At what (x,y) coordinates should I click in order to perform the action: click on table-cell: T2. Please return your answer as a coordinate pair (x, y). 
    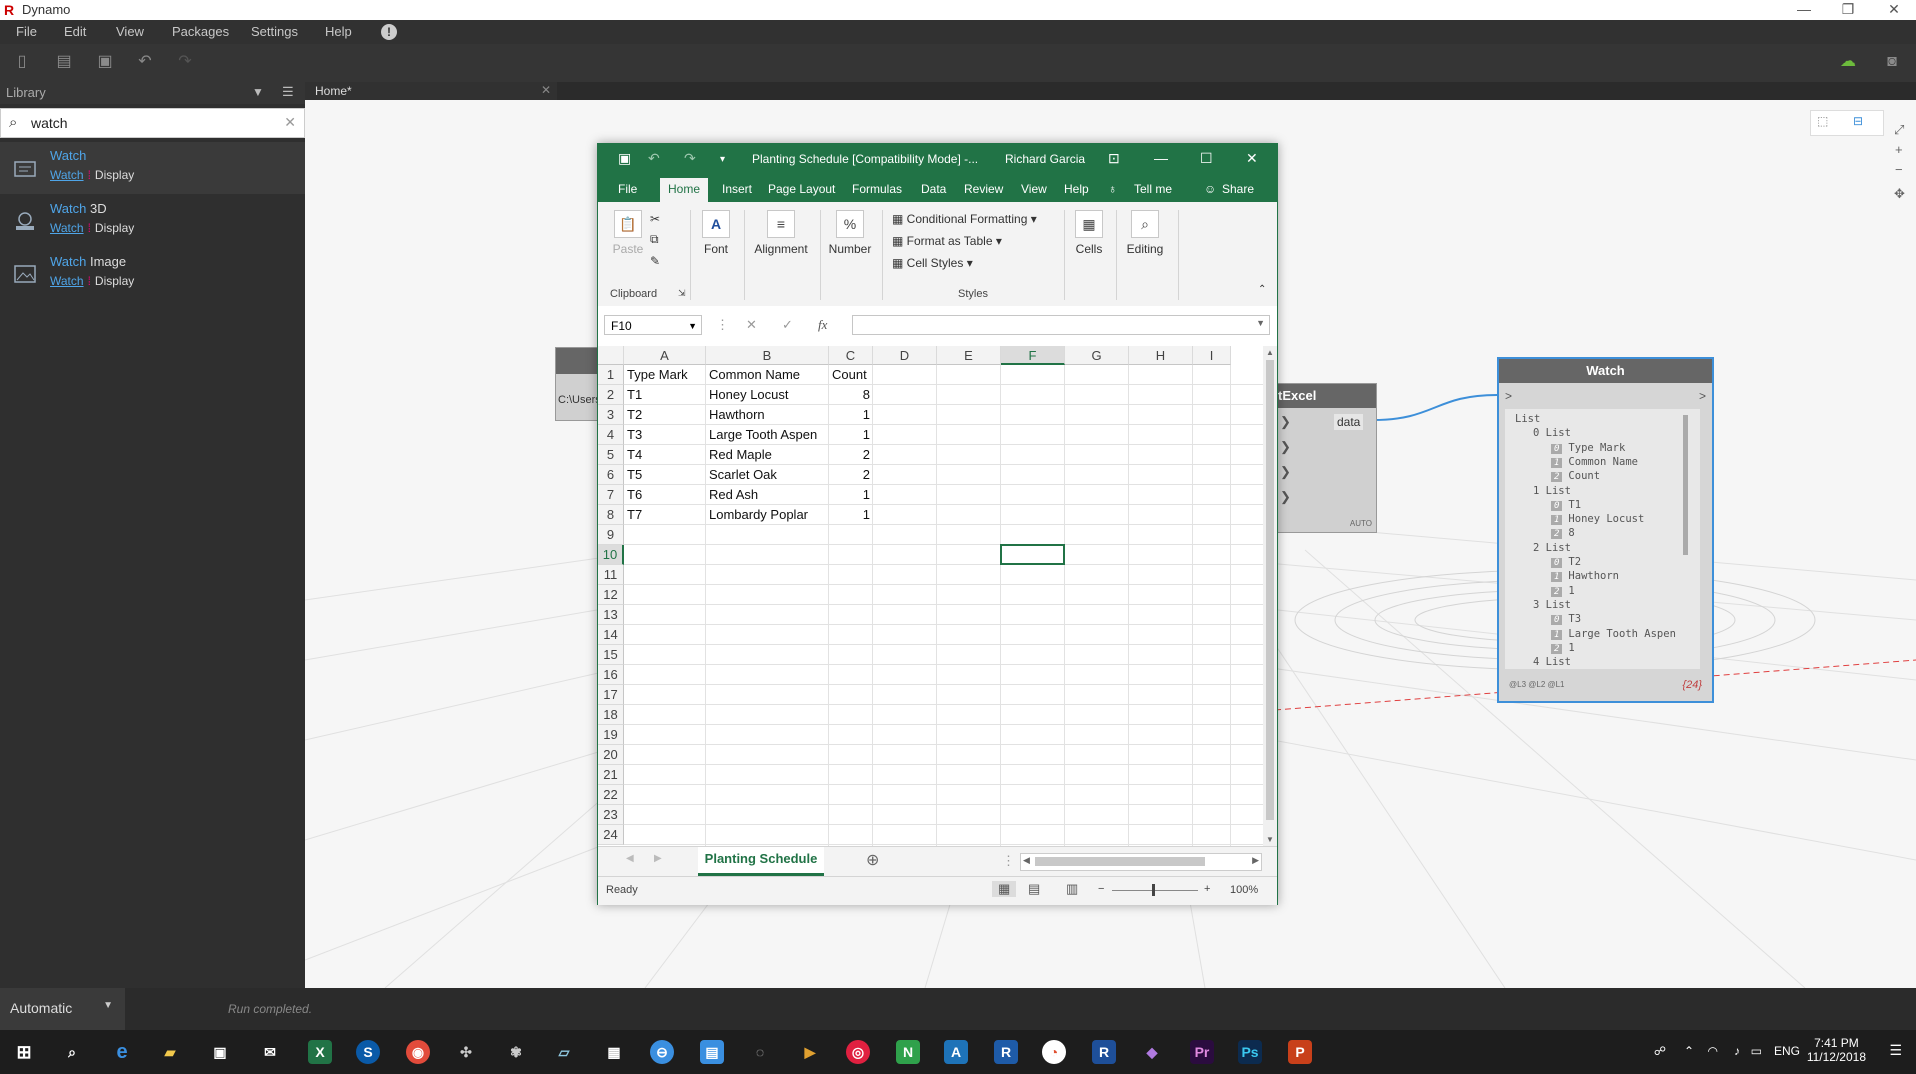
    Looking at the image, I should click on (665, 415).